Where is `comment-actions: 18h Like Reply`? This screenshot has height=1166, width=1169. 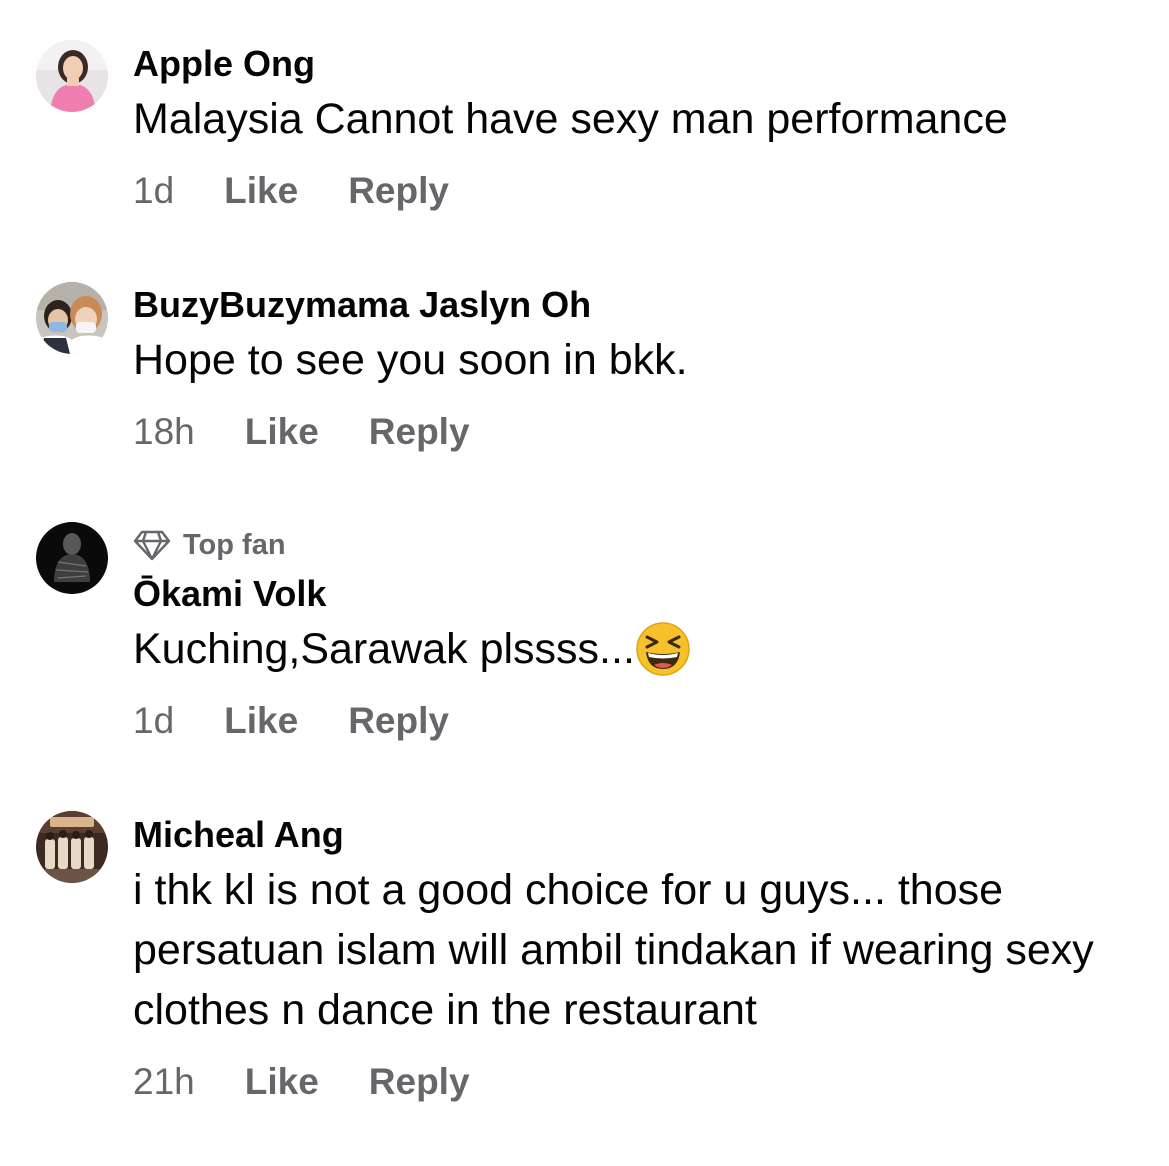 comment-actions: 18h Like Reply is located at coordinates (301, 432).